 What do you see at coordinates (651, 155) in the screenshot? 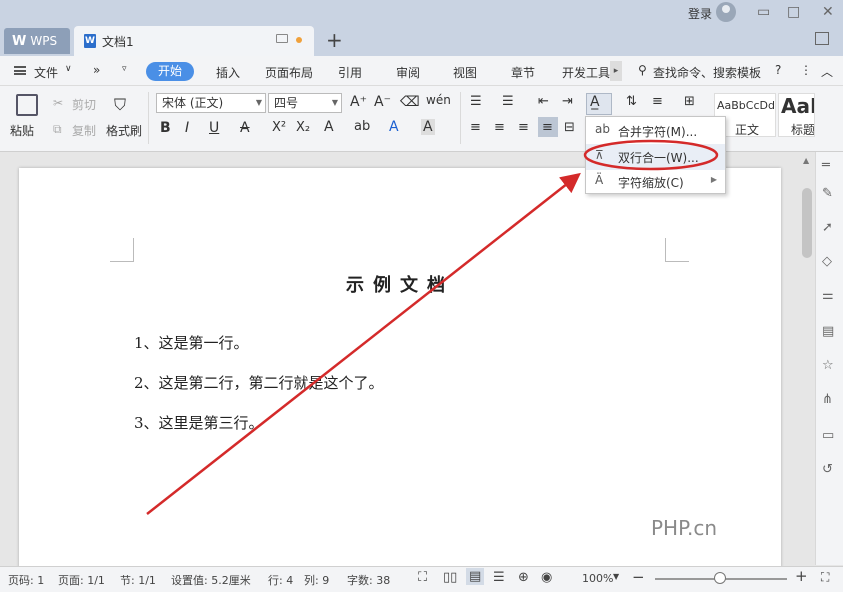
I see `annotation-ellipse` at bounding box center [651, 155].